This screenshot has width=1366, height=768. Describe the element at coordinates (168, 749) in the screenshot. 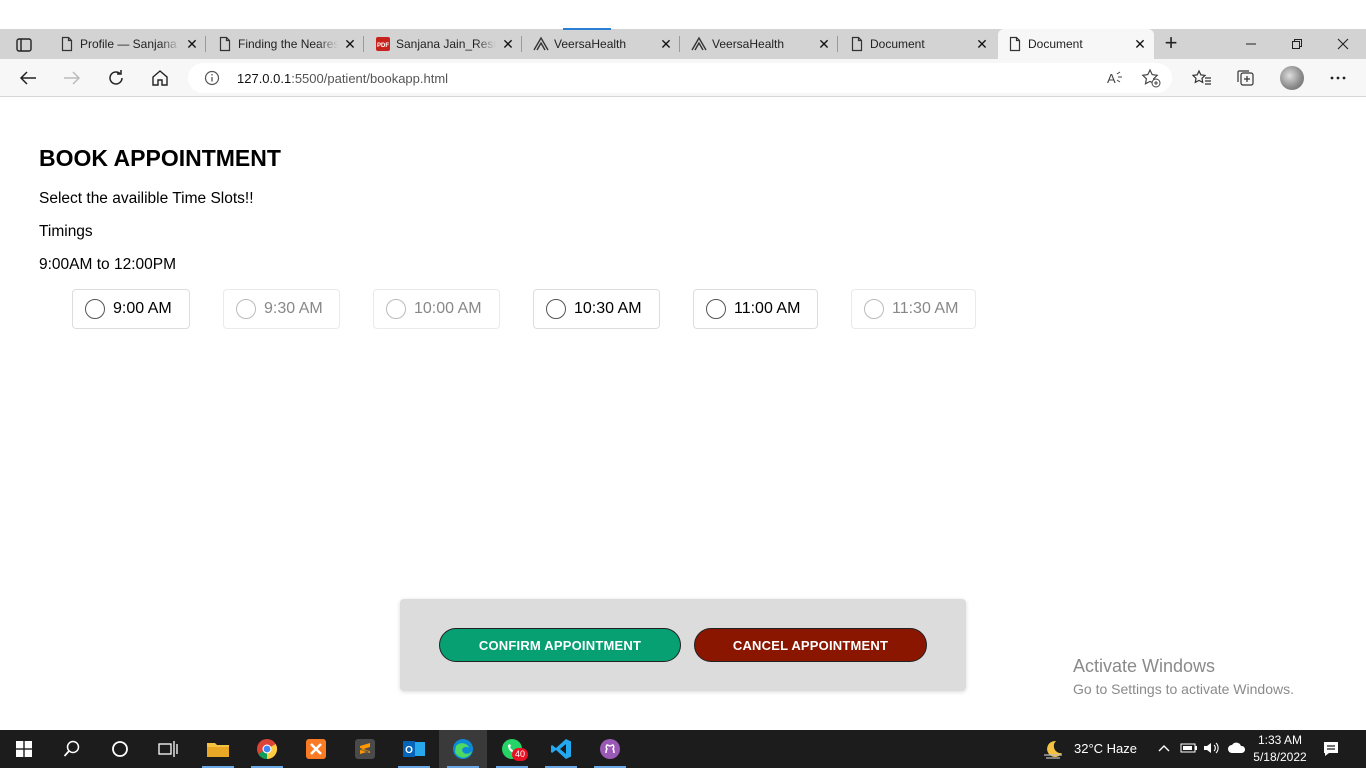

I see `task-view-button` at that location.